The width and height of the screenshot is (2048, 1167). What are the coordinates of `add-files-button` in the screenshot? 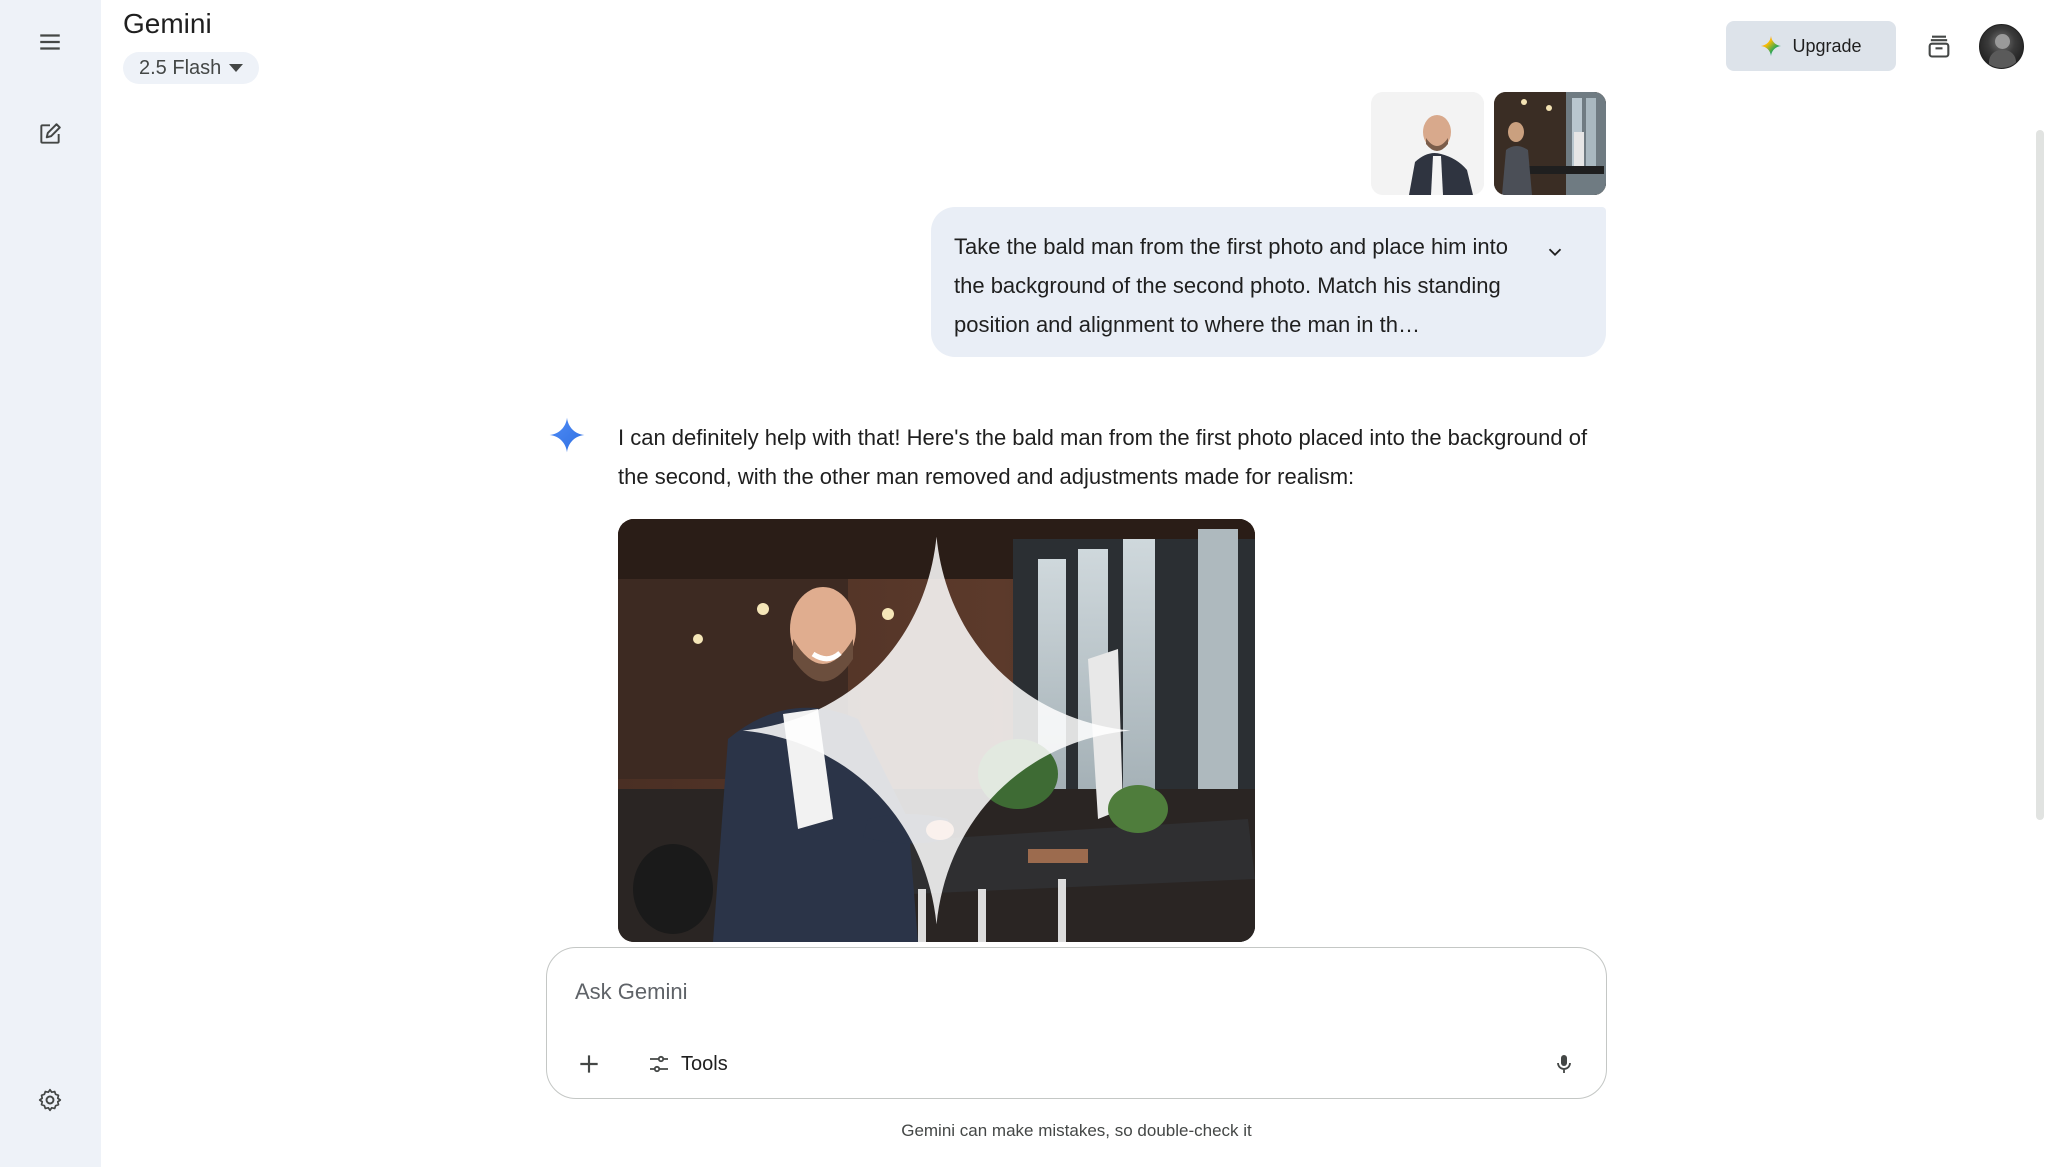 It's located at (589, 1064).